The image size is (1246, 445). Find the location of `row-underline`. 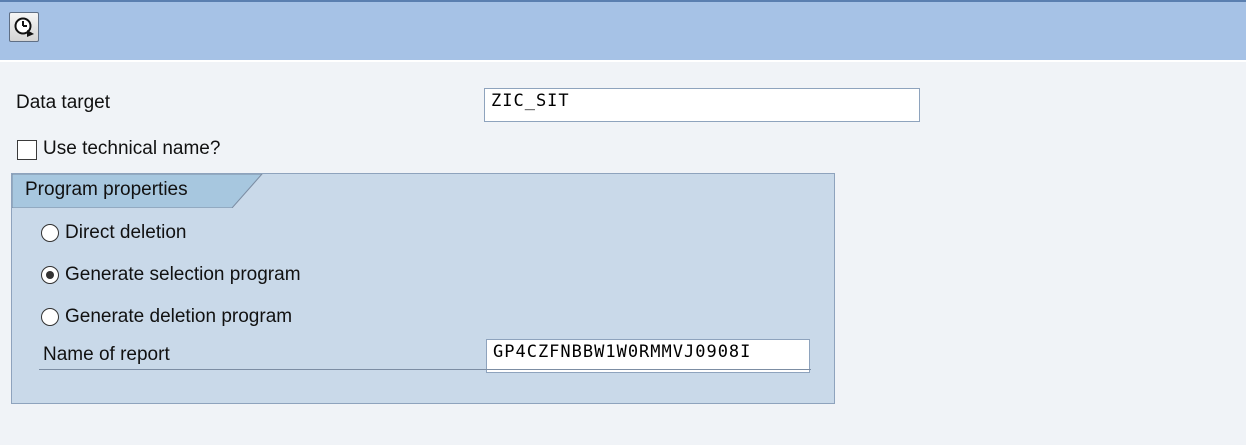

row-underline is located at coordinates (425, 369).